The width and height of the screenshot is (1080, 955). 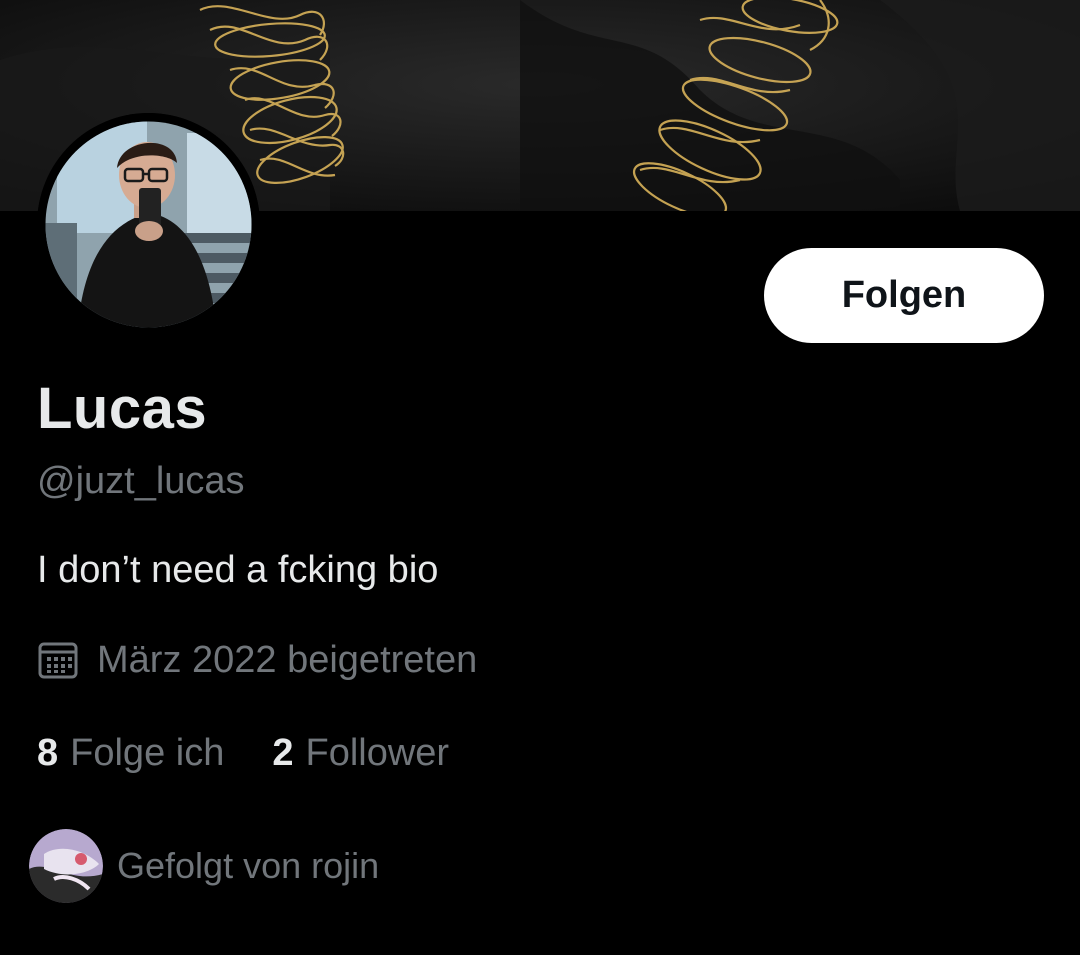 What do you see at coordinates (283, 752) in the screenshot?
I see `followers-count: 2` at bounding box center [283, 752].